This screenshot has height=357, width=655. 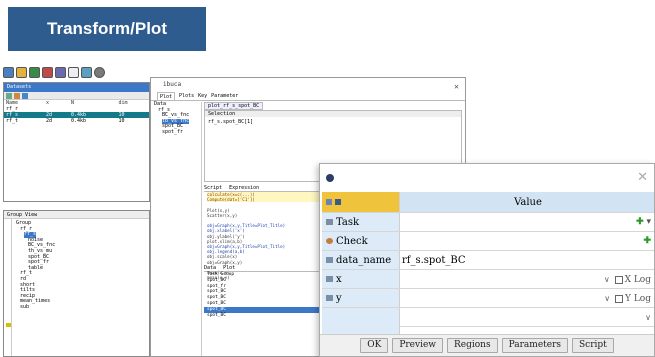 I want to click on page-title-banner: Transform/Plot, so click(x=107, y=29).